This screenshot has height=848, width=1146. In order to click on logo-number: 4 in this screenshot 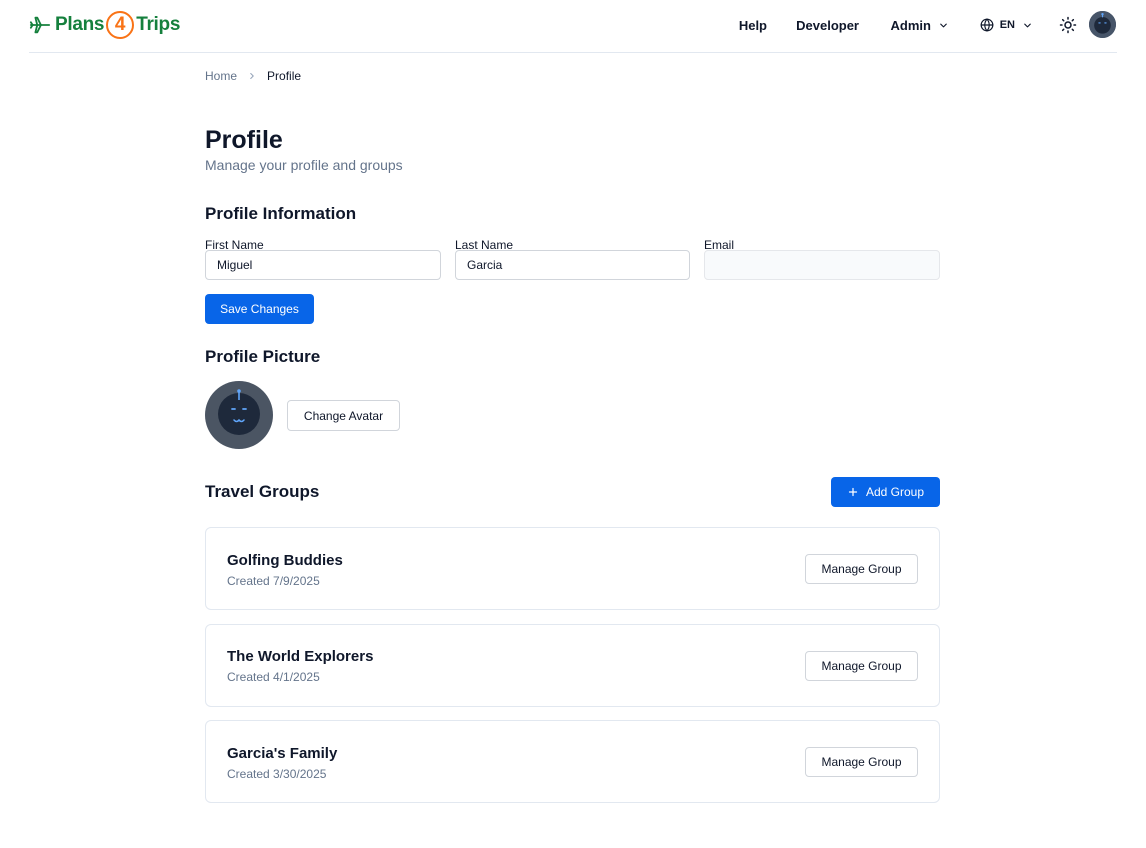, I will do `click(120, 25)`.